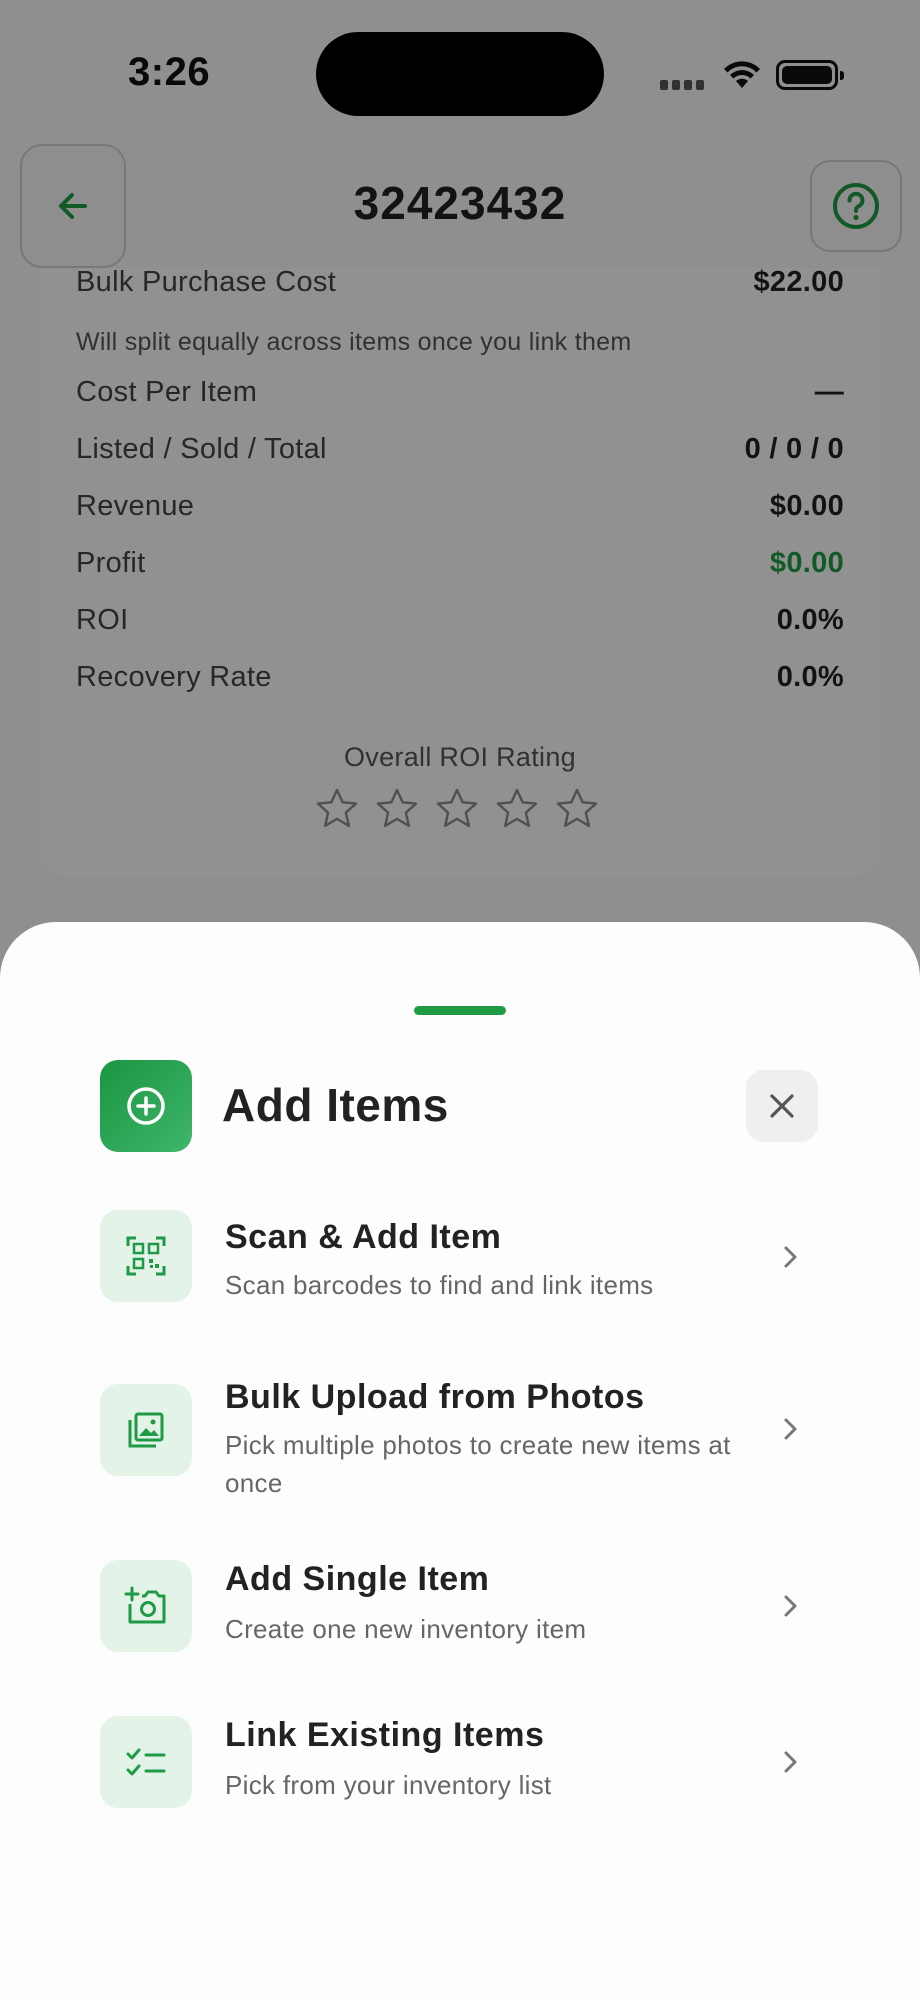  I want to click on option-subtitle: Create one new inventory item, so click(406, 1629).